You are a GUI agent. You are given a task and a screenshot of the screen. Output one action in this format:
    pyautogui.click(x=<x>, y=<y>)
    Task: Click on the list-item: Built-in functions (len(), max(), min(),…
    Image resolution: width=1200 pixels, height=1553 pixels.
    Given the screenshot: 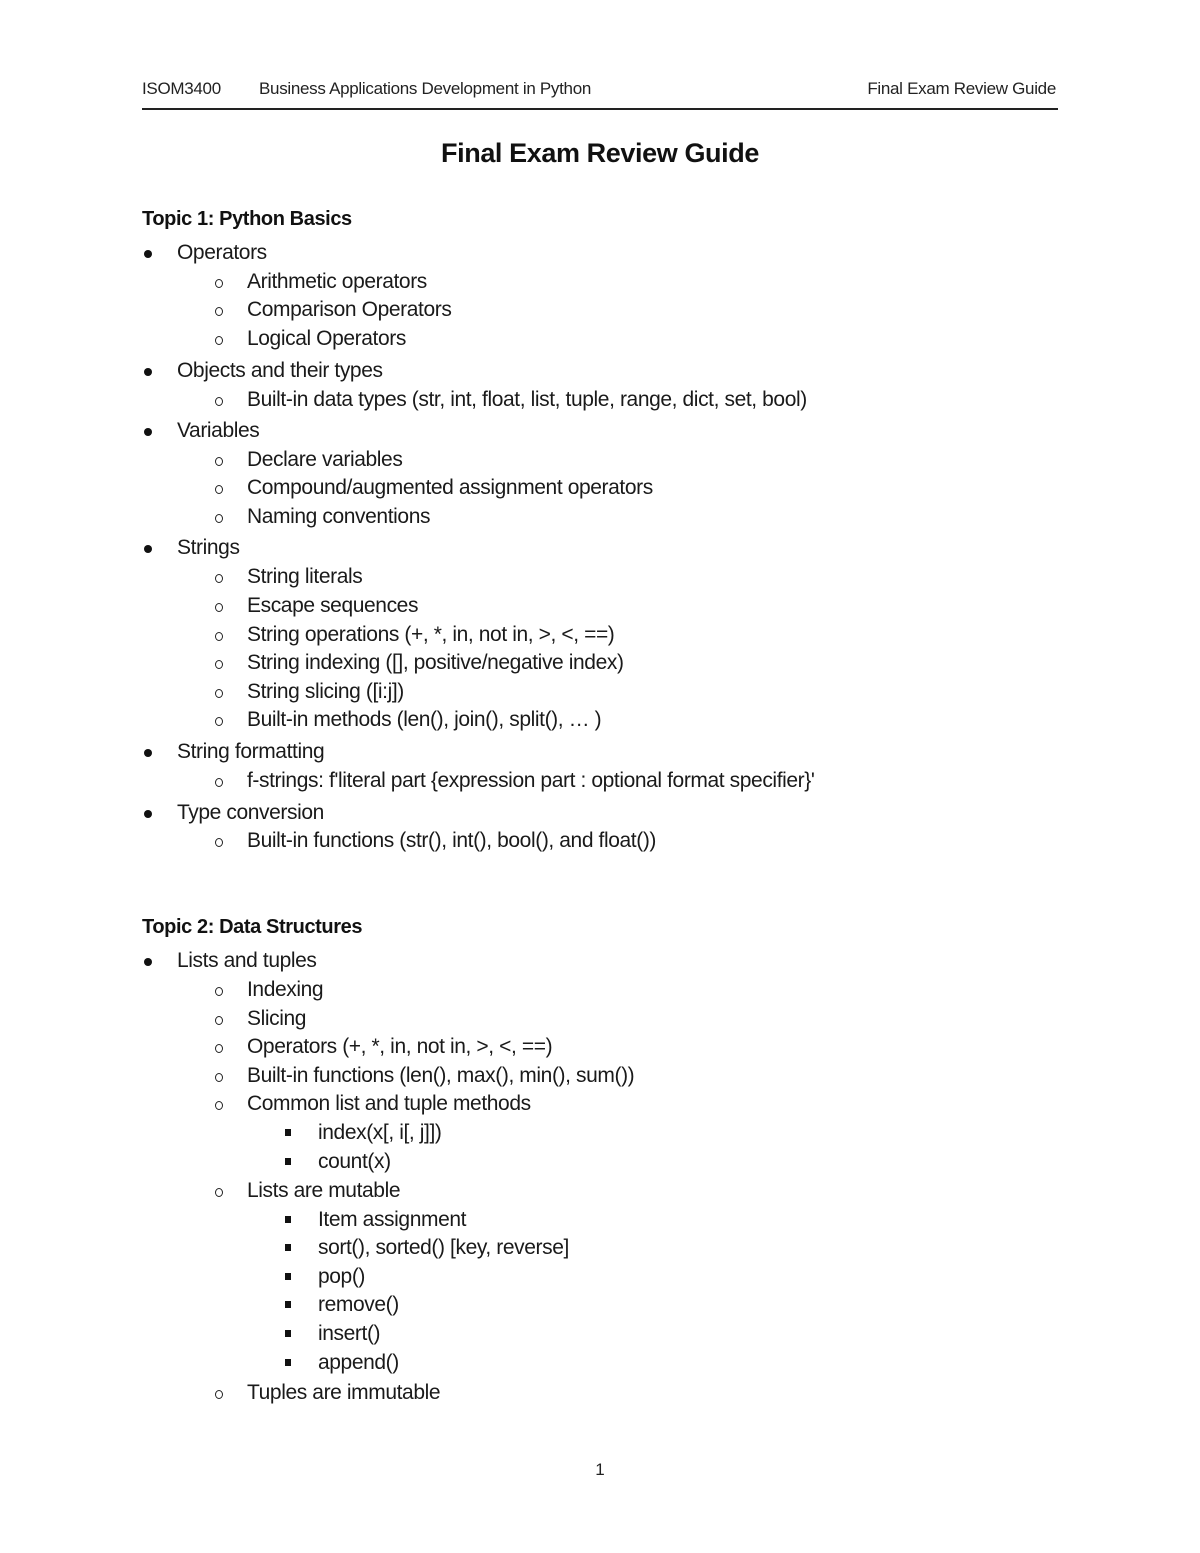 What is the action you would take?
    pyautogui.click(x=425, y=1076)
    